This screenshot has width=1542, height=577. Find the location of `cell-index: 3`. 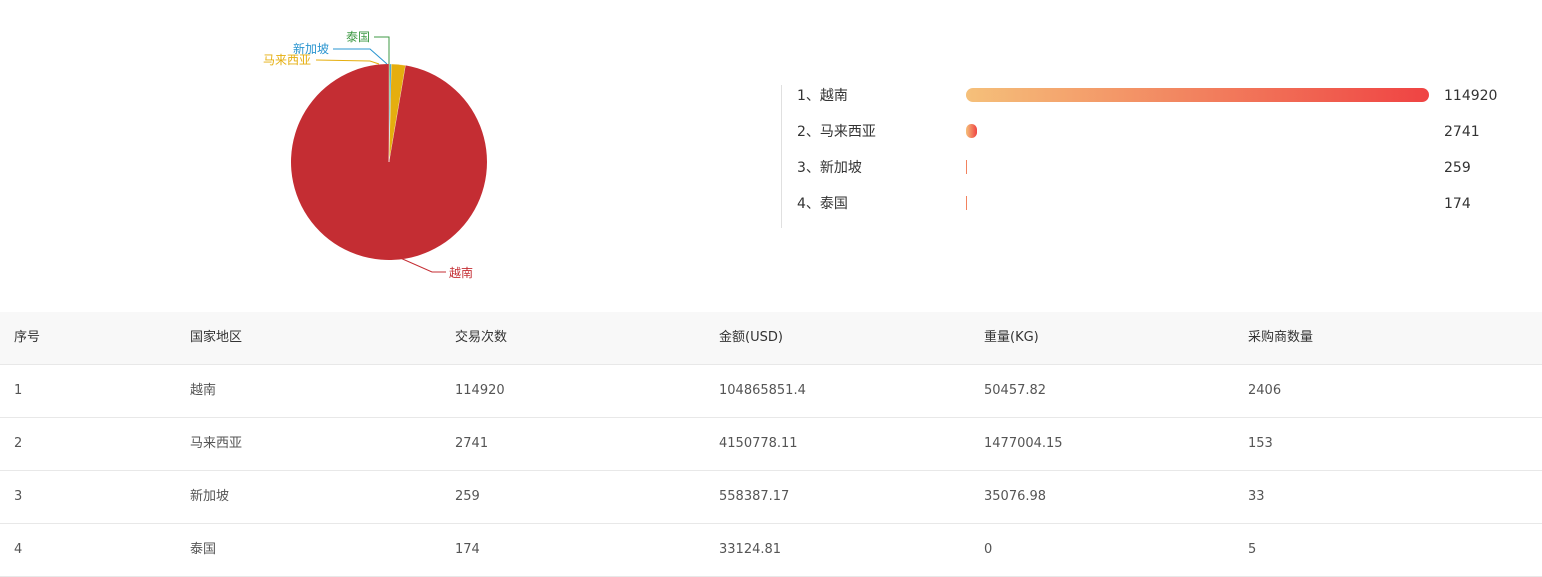

cell-index: 3 is located at coordinates (18, 496).